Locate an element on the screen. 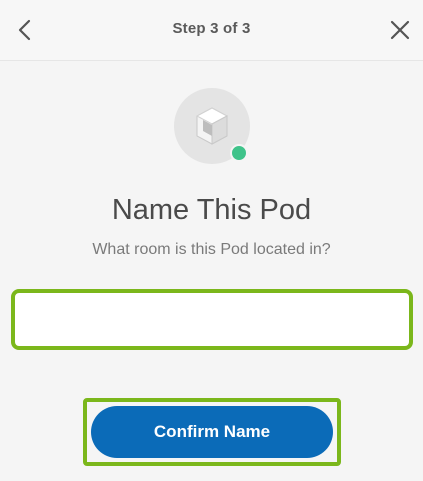 The height and width of the screenshot is (481, 423). step-indicator: Step 3 of 3 is located at coordinates (211, 28).